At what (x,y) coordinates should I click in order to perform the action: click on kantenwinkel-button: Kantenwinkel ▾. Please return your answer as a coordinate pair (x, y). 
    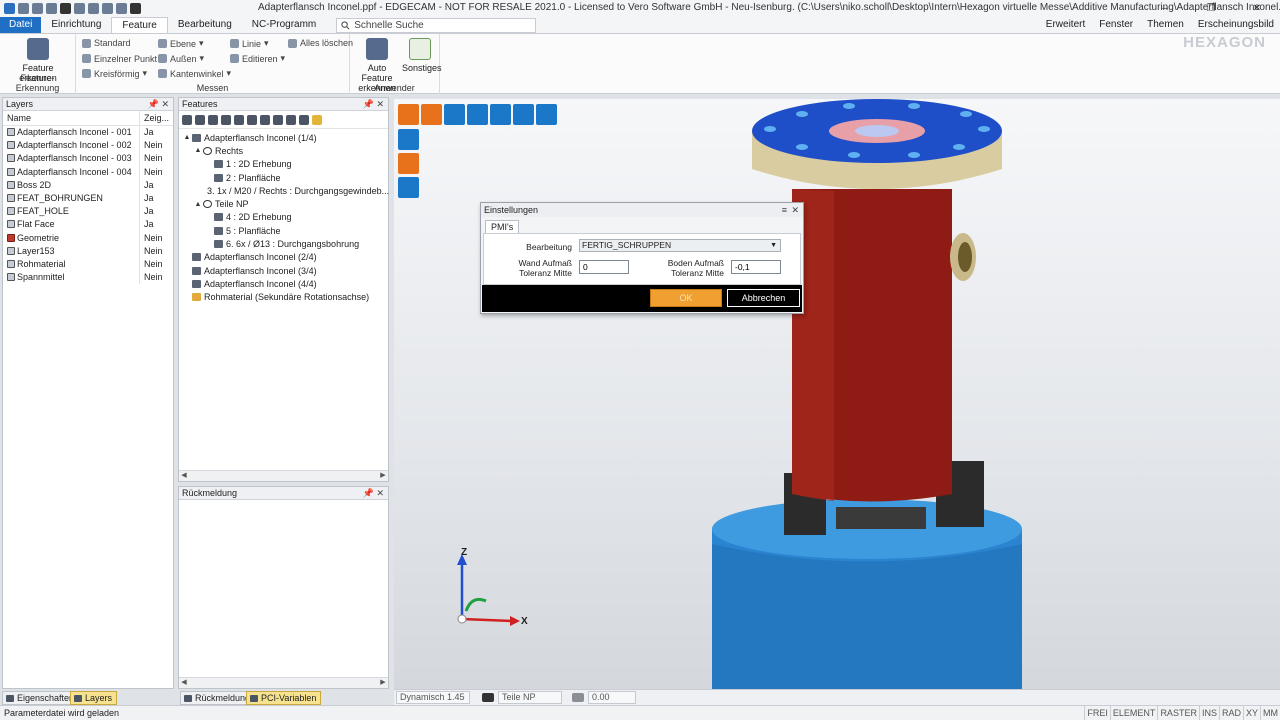
    Looking at the image, I should click on (194, 73).